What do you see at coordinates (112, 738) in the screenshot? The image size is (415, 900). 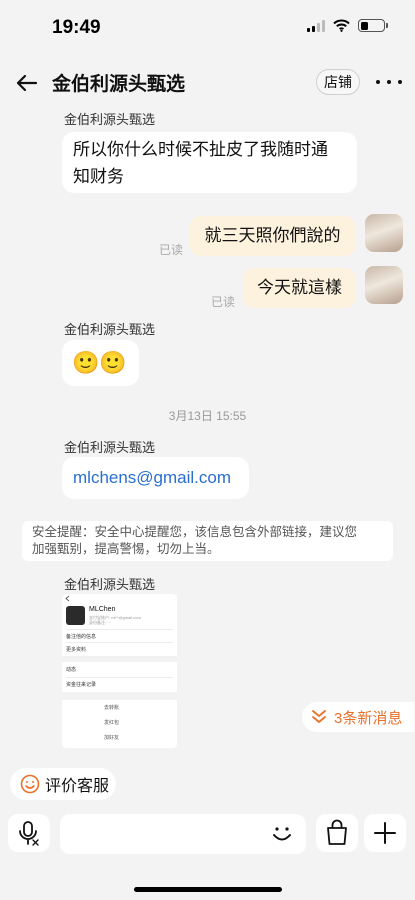 I see `profile-action: 加好友` at bounding box center [112, 738].